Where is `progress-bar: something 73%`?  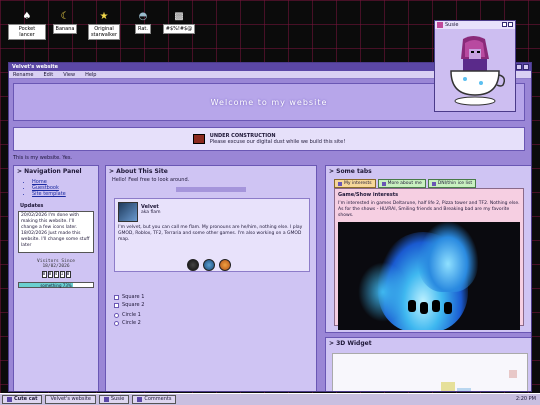
progress-bar: something 73% is located at coordinates (56, 285).